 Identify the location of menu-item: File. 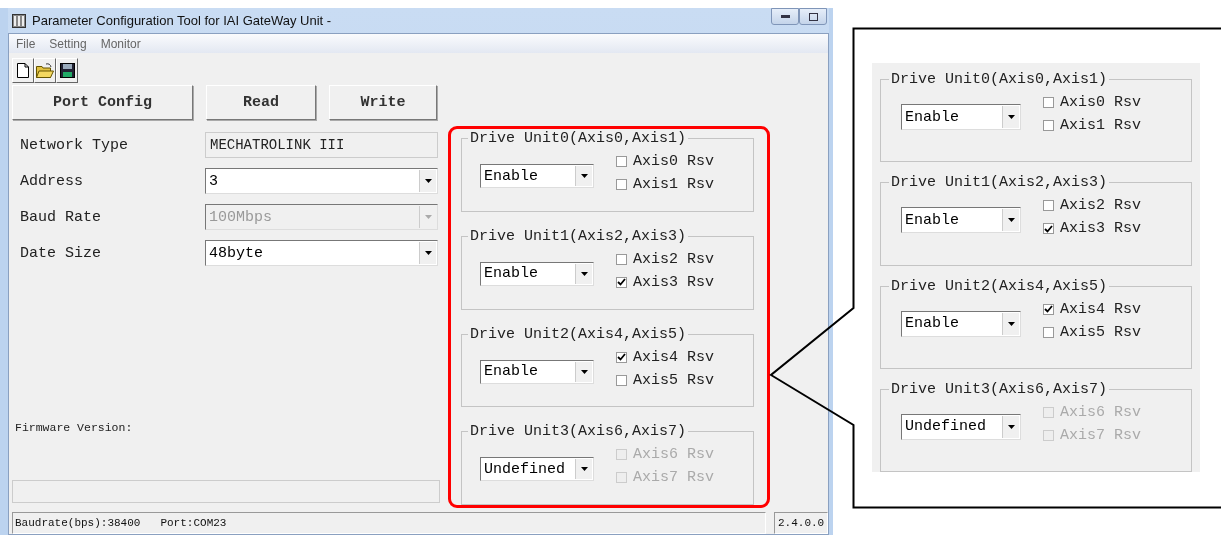
(26, 43).